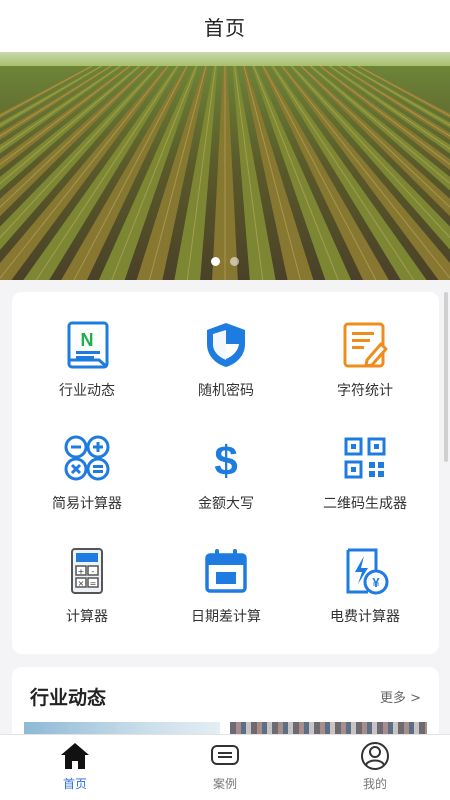  Describe the element at coordinates (226, 617) in the screenshot. I see `tool-label: 日期差计算` at that location.